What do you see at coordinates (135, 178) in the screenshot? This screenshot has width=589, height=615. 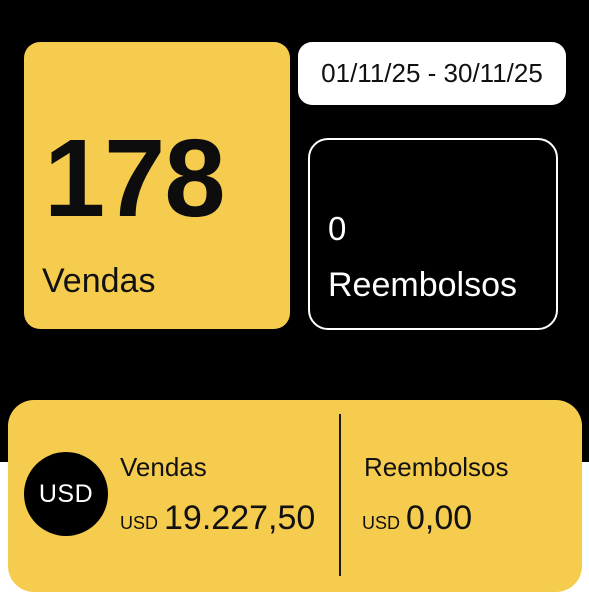 I see `sales-count: 178` at bounding box center [135, 178].